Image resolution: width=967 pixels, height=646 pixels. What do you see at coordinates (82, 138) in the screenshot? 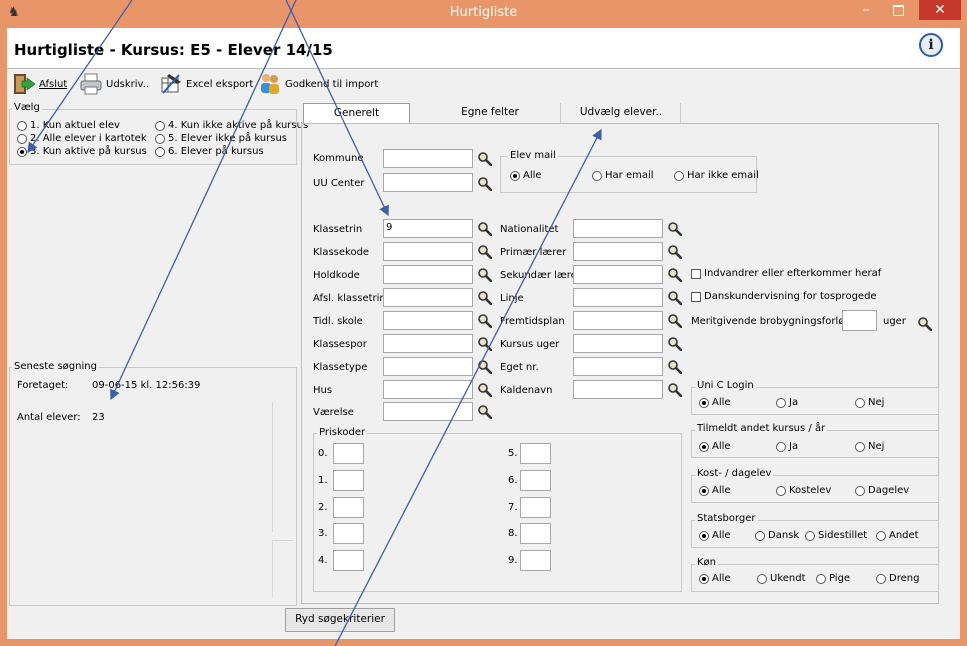
I see `vaelg-option-2: 2. Alle elever i kartotek` at bounding box center [82, 138].